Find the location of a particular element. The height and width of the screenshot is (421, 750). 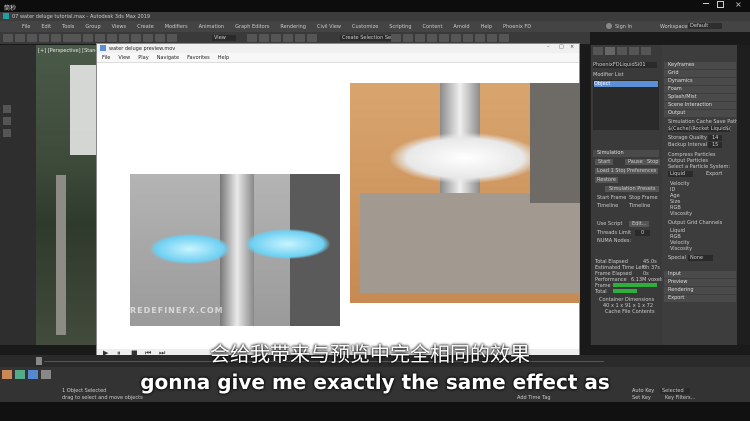

mirror-icon is located at coordinates (396, 38).